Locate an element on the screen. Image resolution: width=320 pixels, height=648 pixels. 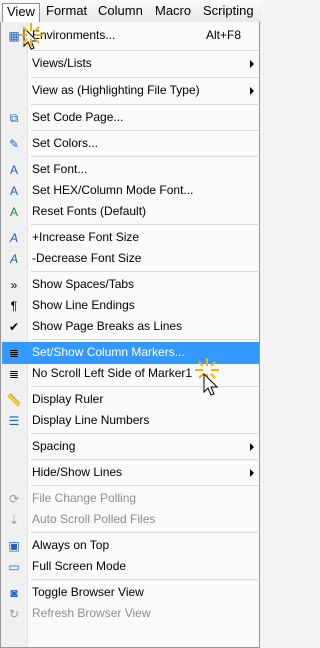
menu-bar: View Format Column Macro Scripting is located at coordinates (130, 11).